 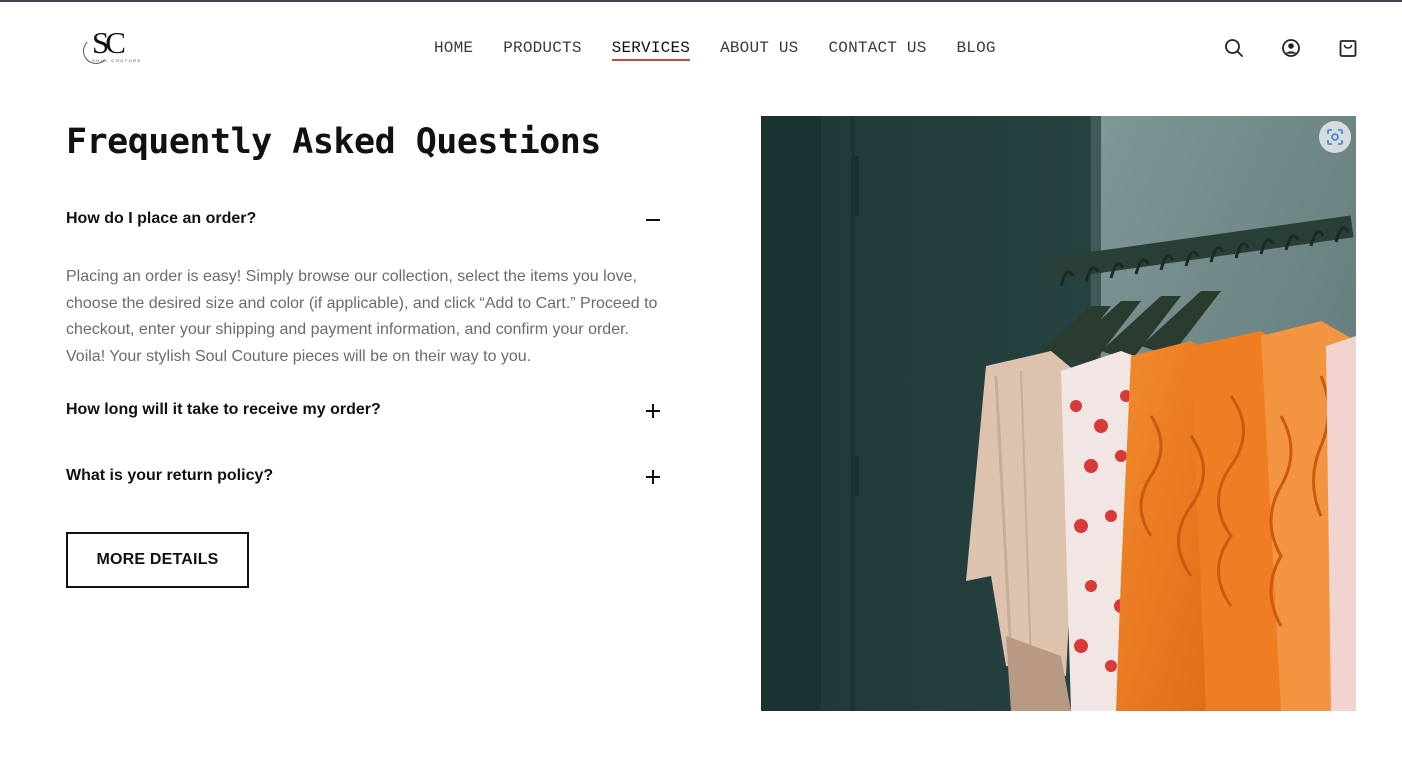 What do you see at coordinates (161, 218) in the screenshot?
I see `faq-question-text: How do I place an order?` at bounding box center [161, 218].